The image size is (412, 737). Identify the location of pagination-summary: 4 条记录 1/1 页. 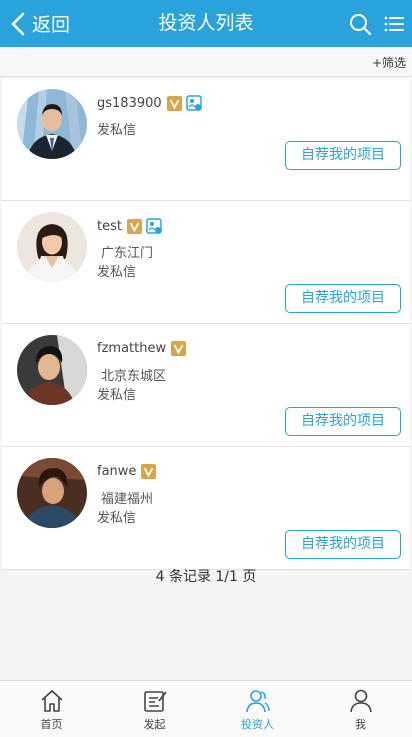
(206, 577).